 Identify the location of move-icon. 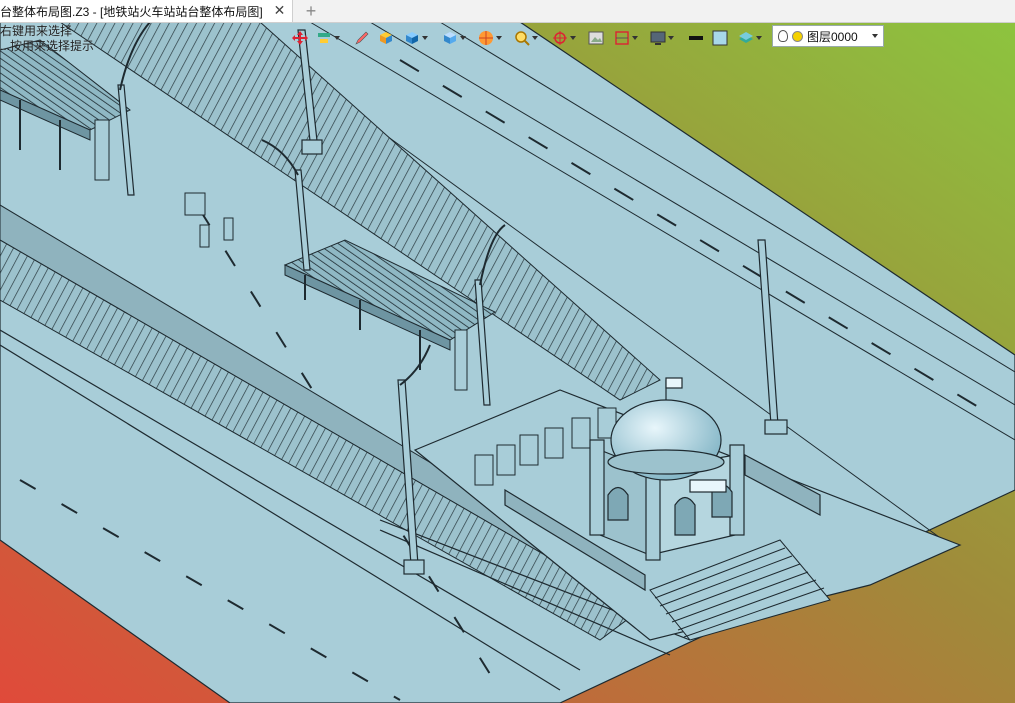
(300, 38).